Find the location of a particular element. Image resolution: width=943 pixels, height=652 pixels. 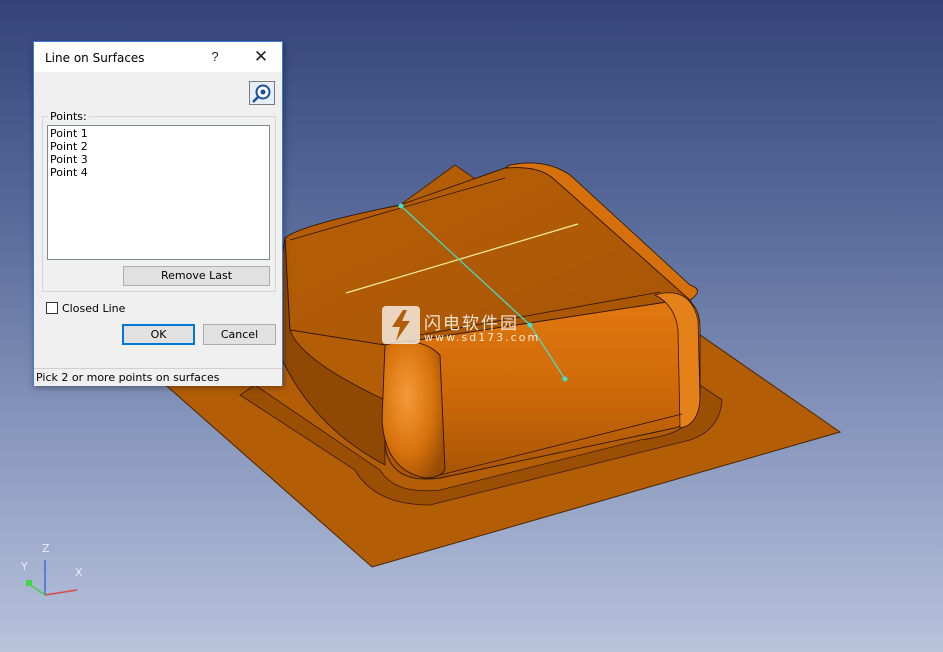

cancel-button: Cancel is located at coordinates (239, 334).